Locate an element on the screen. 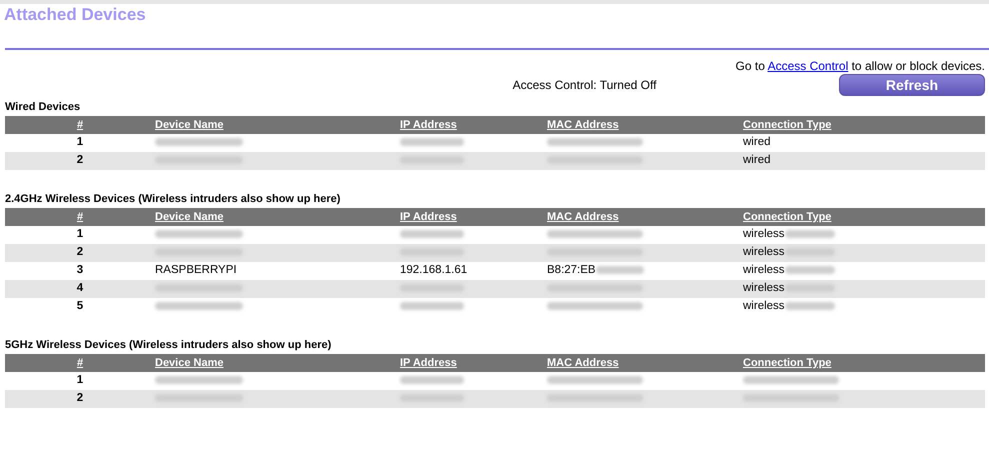  section-heading: 2.4GHz Wireless Devices (Wireless intruders also show up here) is located at coordinates (173, 199).